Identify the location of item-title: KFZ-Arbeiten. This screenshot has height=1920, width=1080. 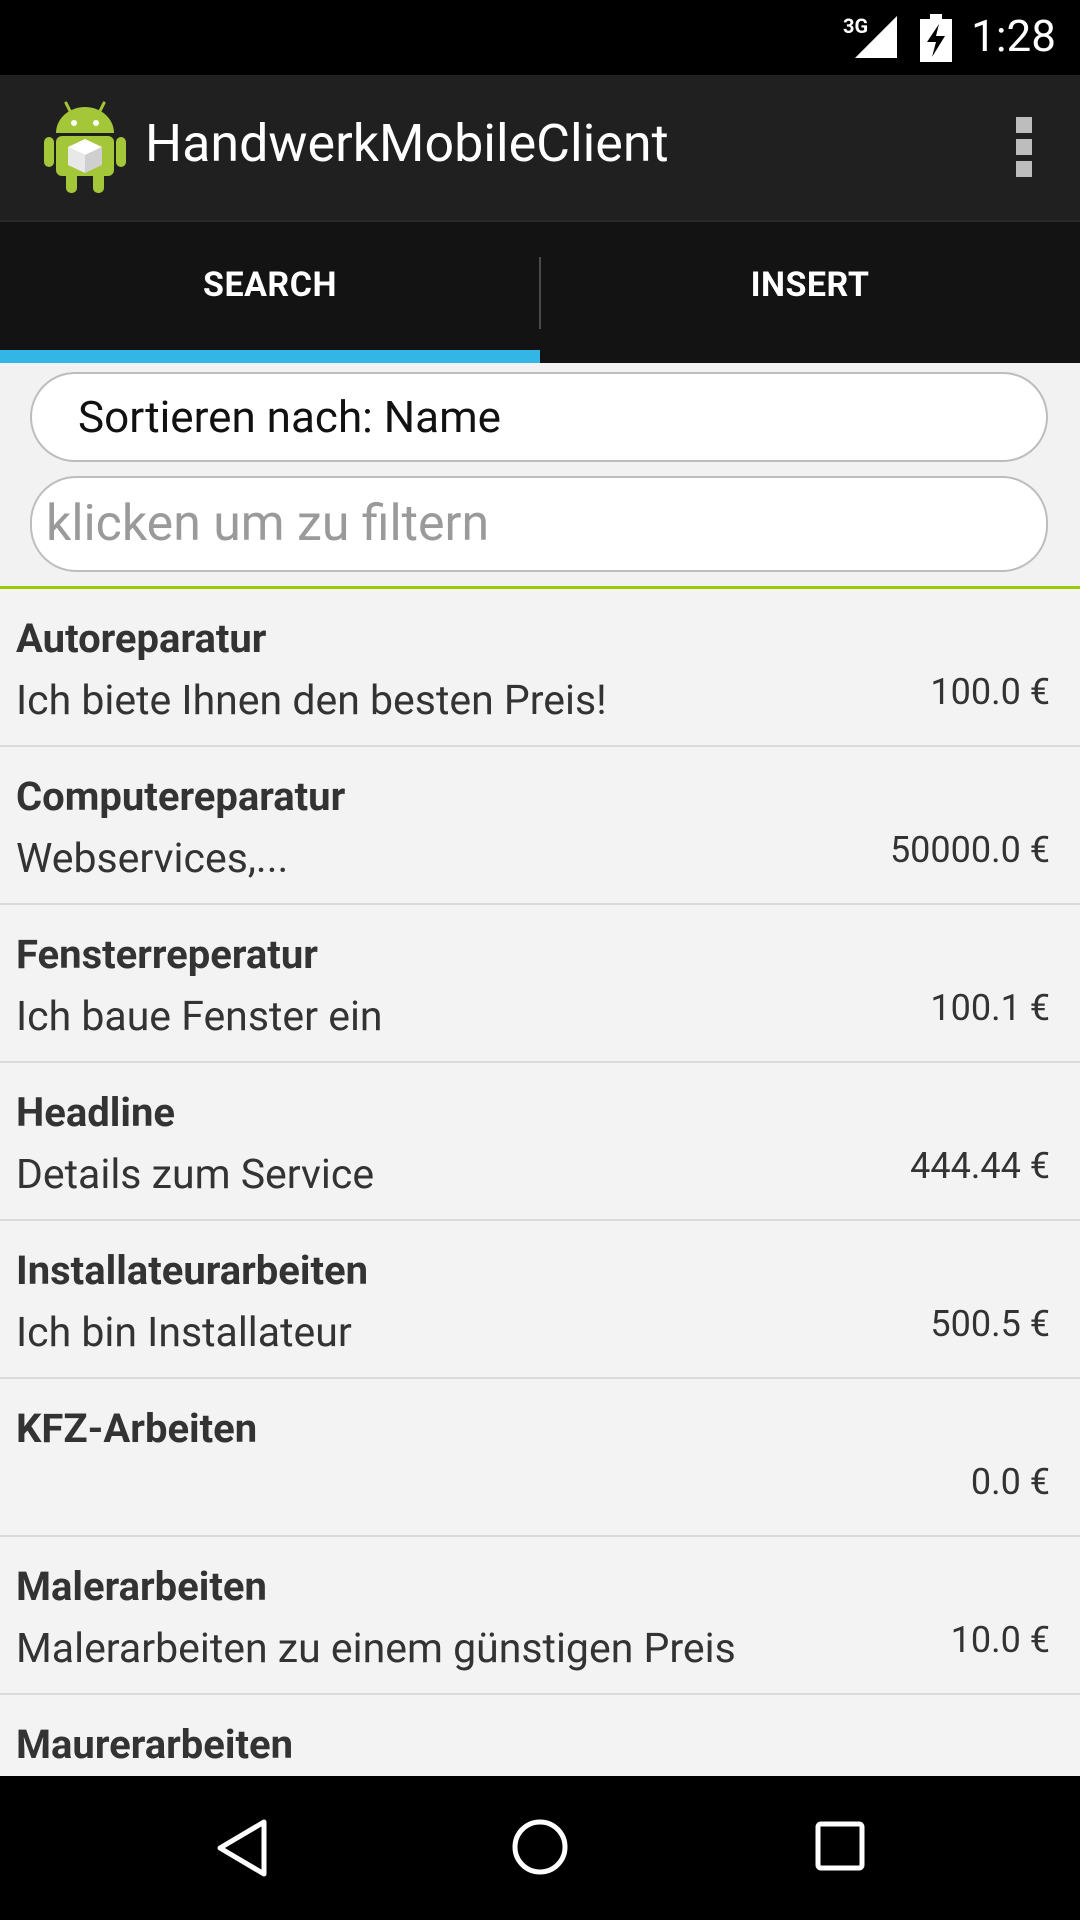
(137, 1428).